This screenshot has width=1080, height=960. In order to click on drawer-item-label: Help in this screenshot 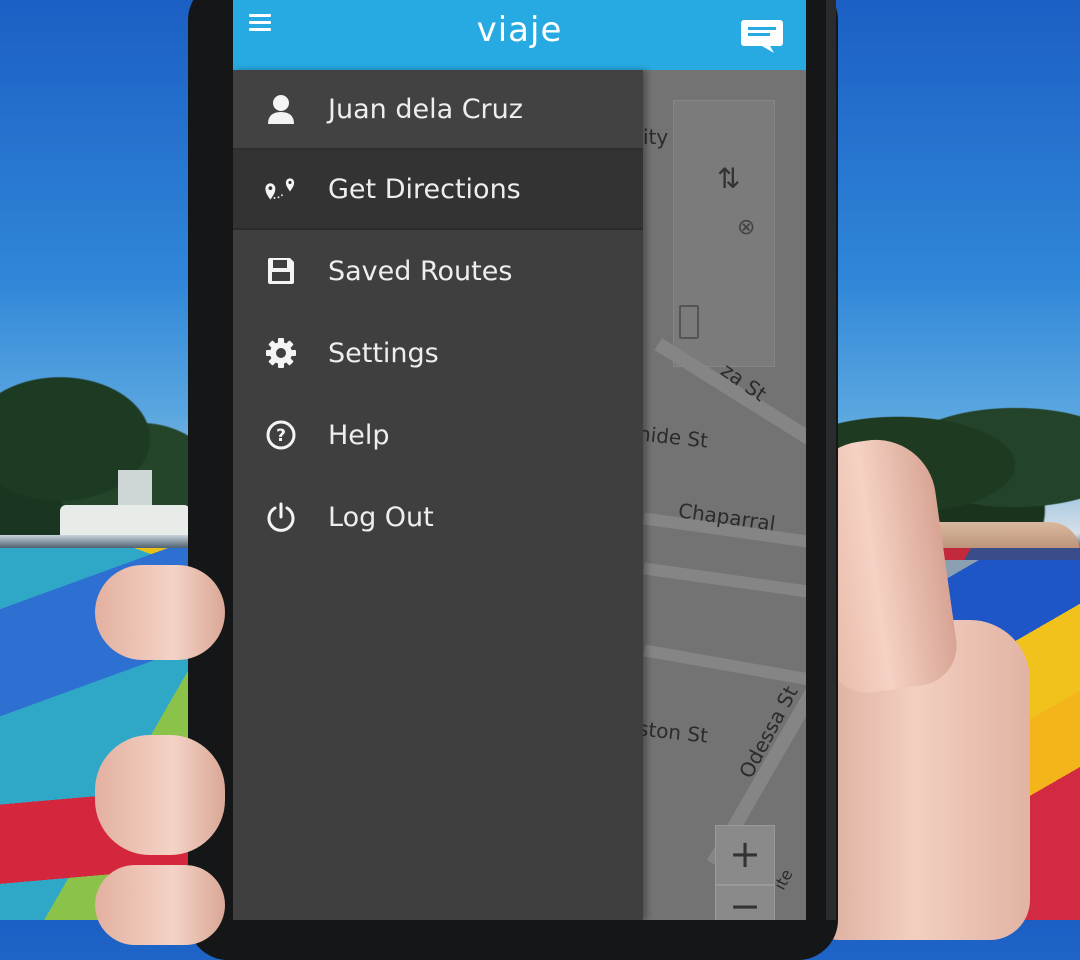, I will do `click(359, 435)`.